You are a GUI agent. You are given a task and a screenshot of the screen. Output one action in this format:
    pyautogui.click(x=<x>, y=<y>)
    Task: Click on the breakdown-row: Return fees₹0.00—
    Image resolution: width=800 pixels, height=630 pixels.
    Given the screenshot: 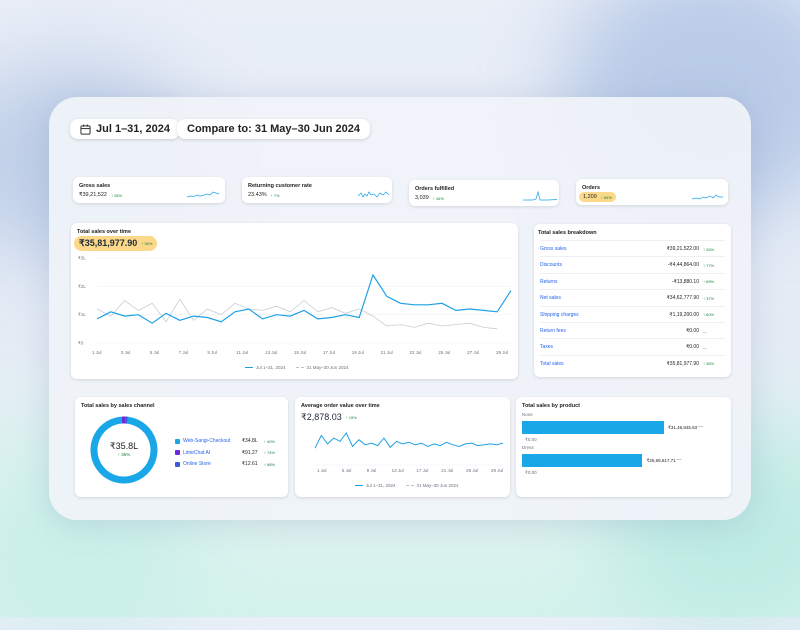 What is the action you would take?
    pyautogui.click(x=632, y=330)
    